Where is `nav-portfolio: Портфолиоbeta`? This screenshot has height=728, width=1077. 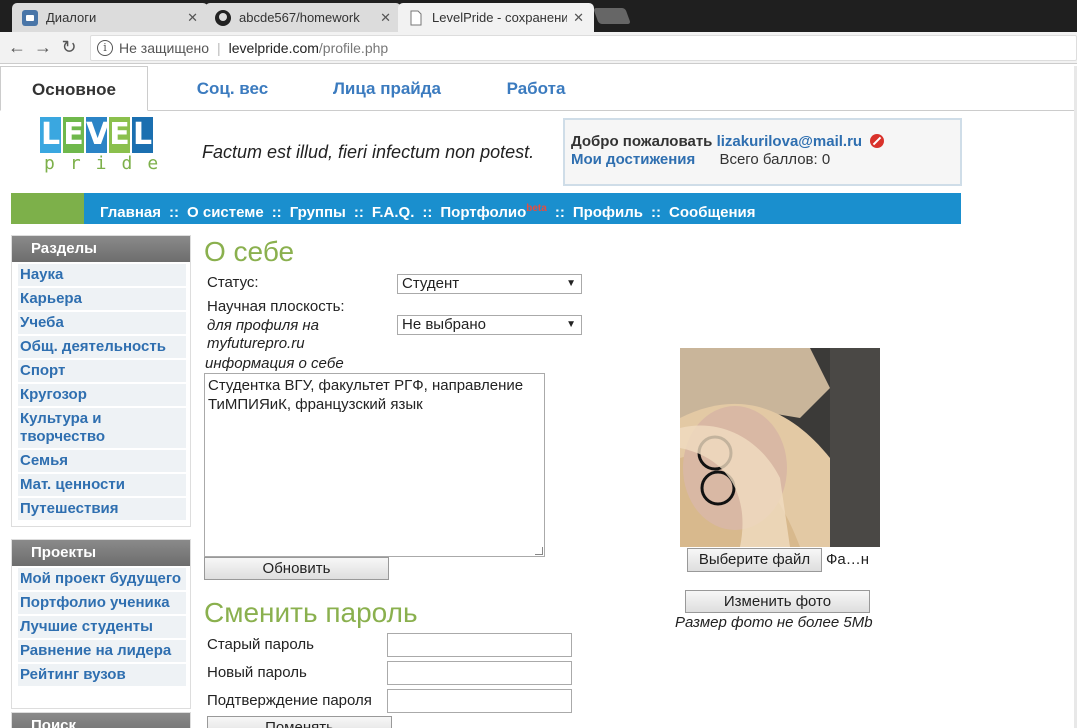
nav-portfolio: Портфолиоbeta is located at coordinates (493, 212).